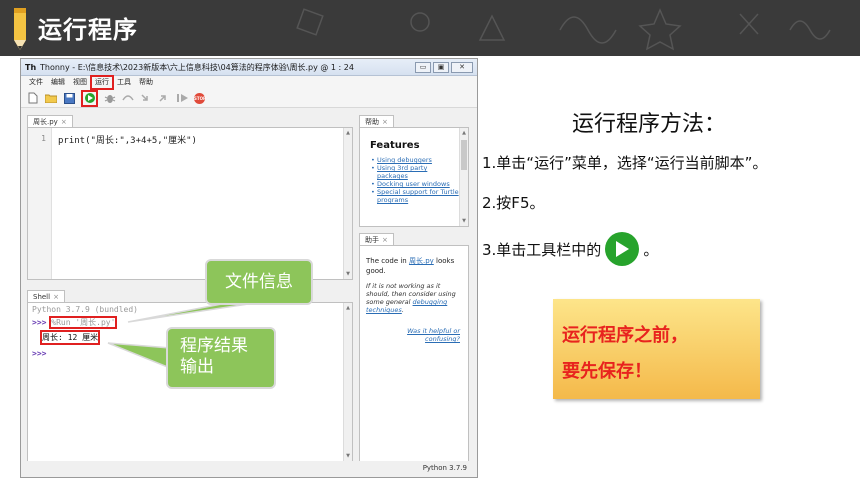  Describe the element at coordinates (249, 469) in the screenshot. I see `status-bar: Python 3.7.9` at that location.